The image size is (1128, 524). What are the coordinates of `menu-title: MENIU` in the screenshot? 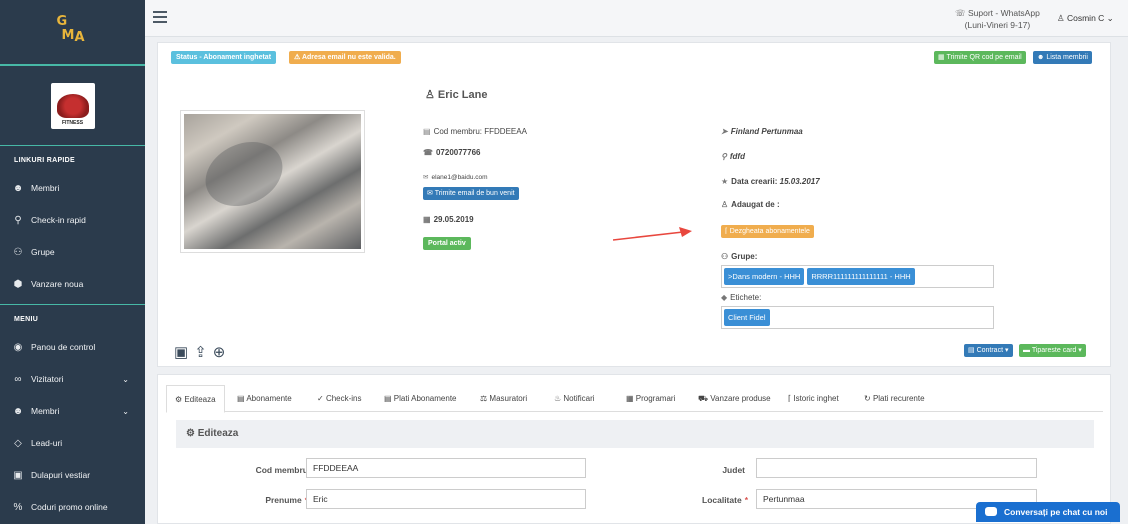 It's located at (26, 319).